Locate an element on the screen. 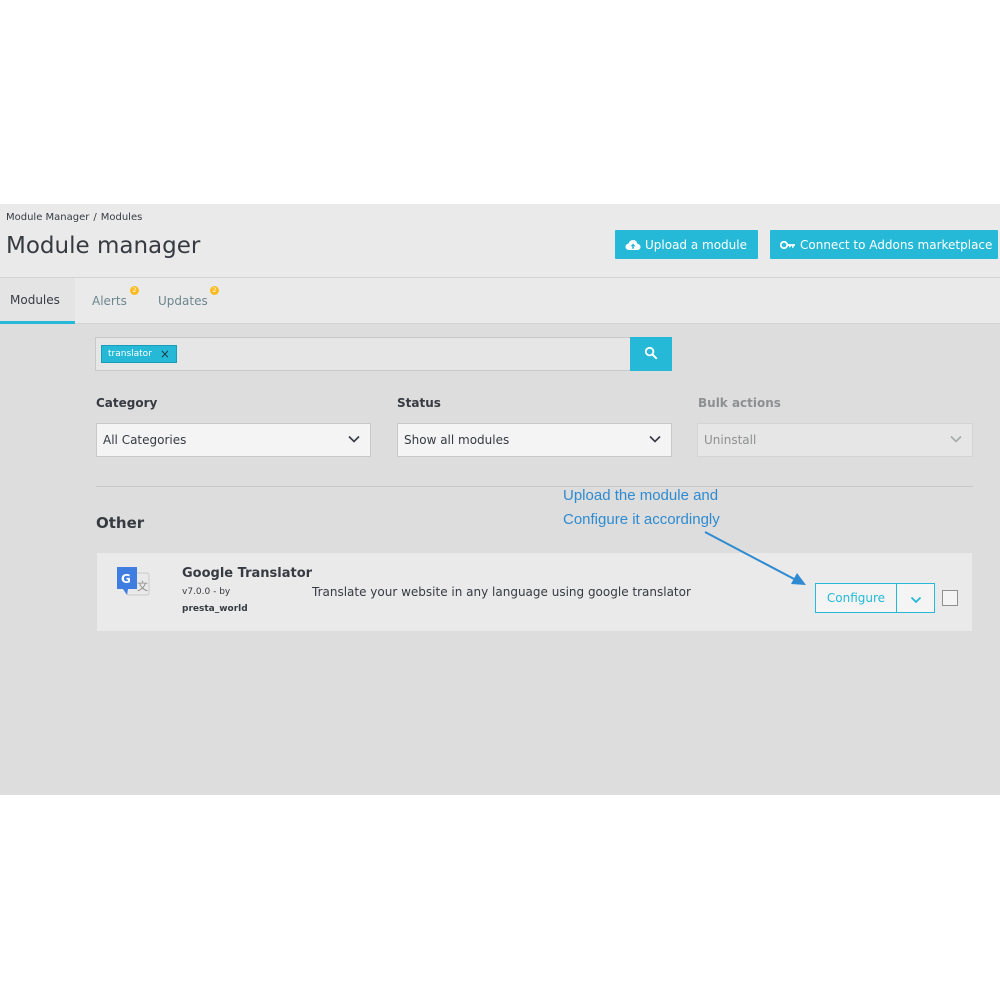 The width and height of the screenshot is (1000, 1000). module-select-checkbox is located at coordinates (950, 598).